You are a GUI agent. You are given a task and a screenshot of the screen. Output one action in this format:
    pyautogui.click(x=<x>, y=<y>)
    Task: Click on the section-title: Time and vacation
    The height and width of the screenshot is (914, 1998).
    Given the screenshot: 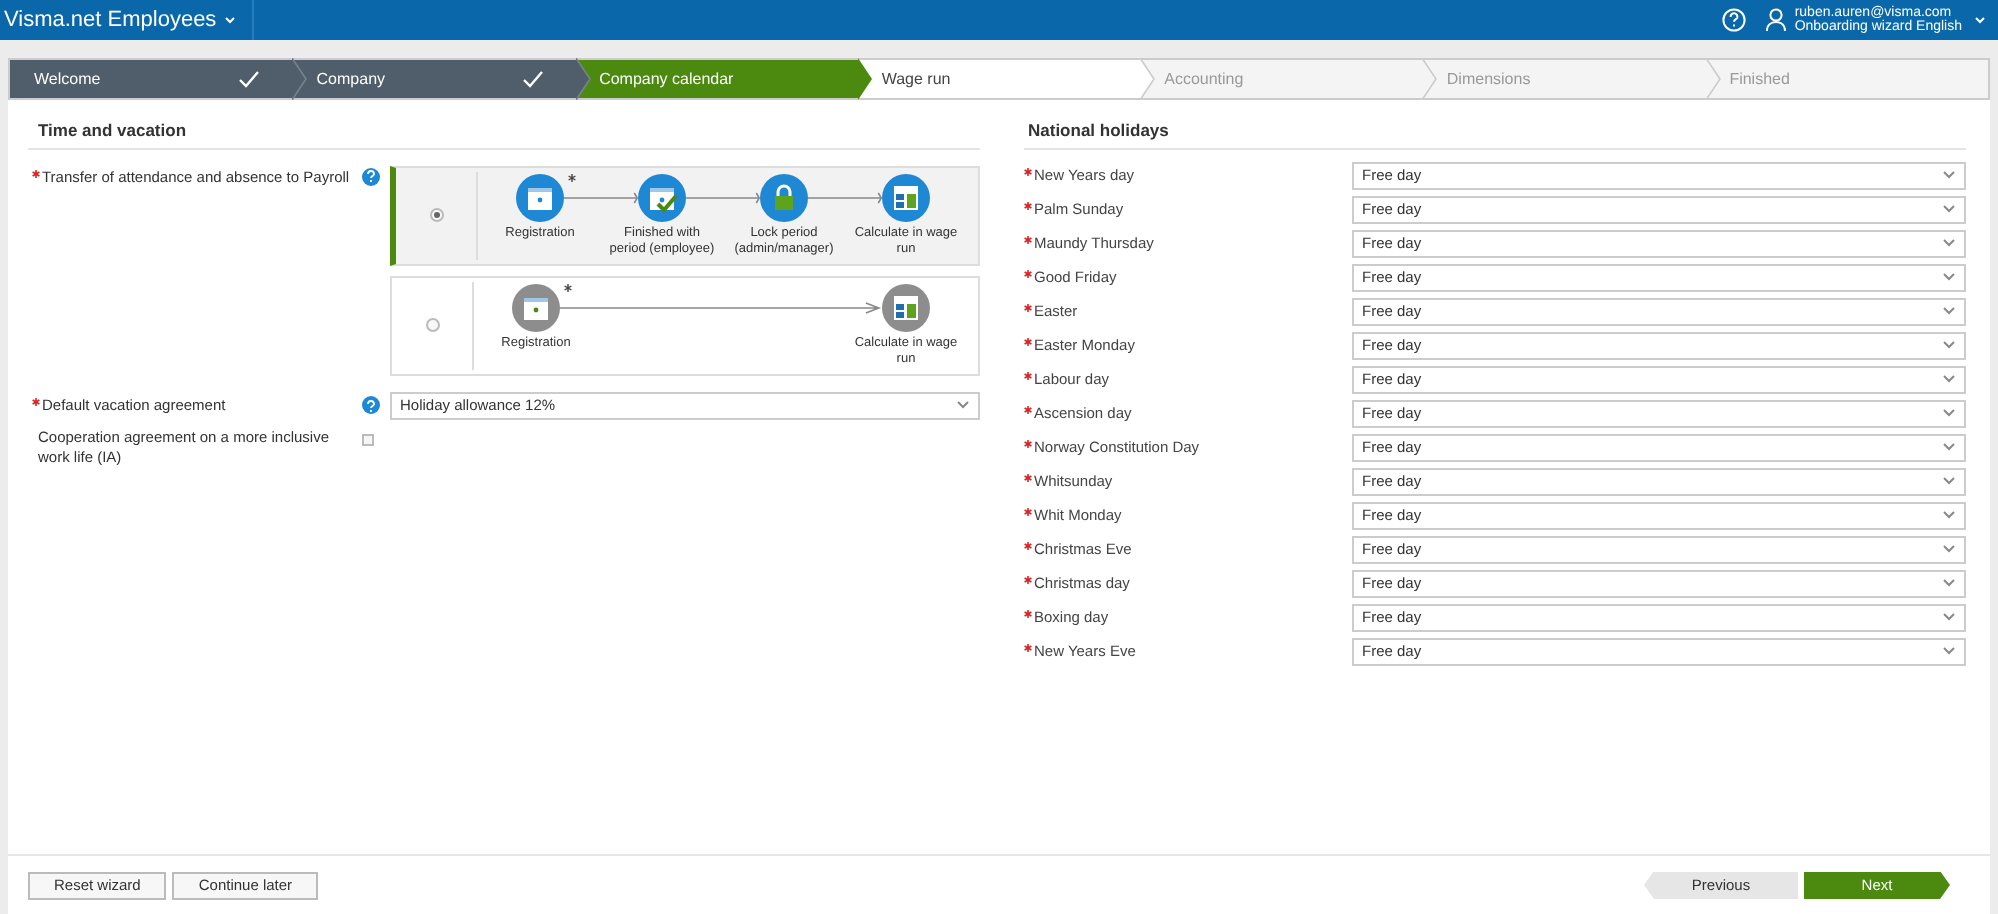 What is the action you would take?
    pyautogui.click(x=504, y=134)
    